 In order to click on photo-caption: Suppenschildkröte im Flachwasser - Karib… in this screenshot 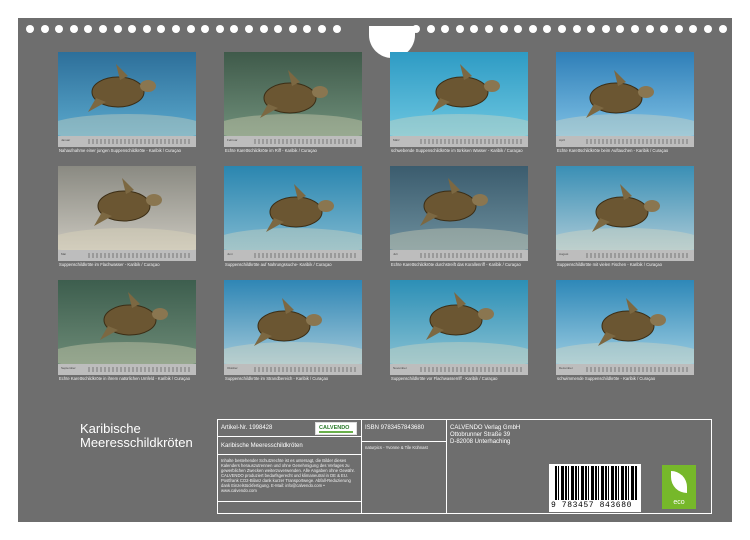, I will do `click(109, 264)`.